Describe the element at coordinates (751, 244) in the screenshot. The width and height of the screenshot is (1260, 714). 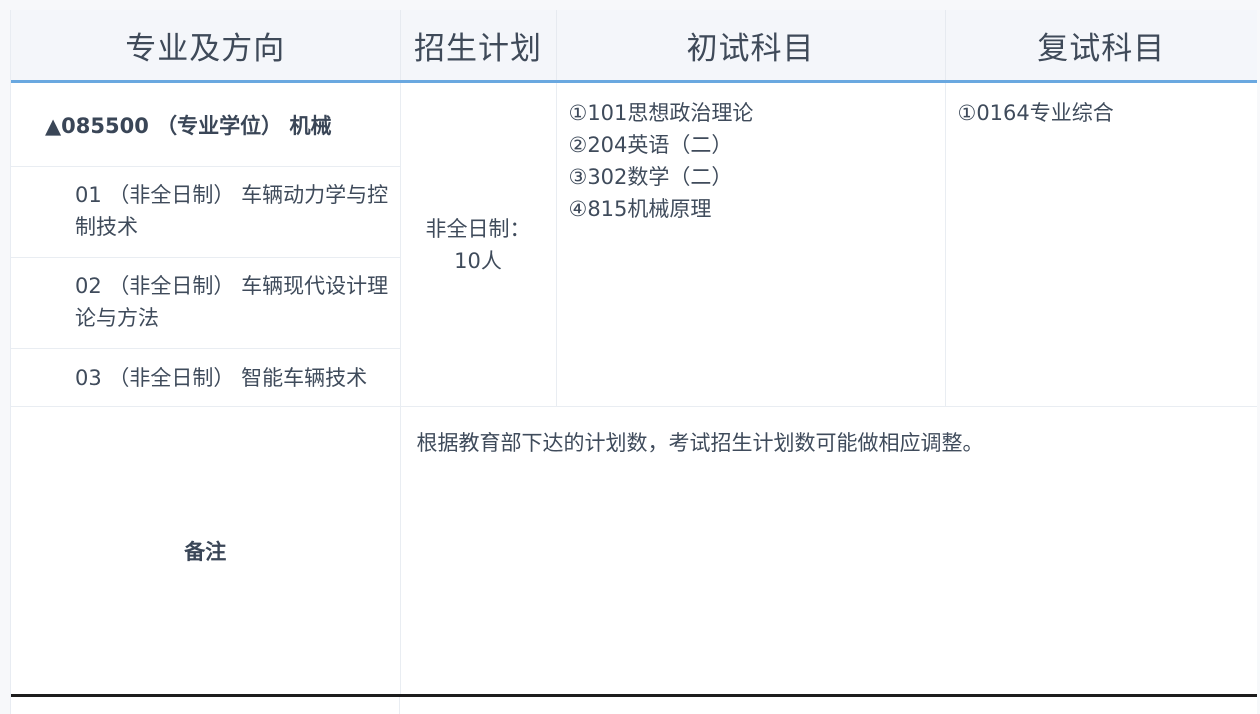
I see `initial-subjects-cell: ①101思想政治理论 ②204英语（二） ③302数学（二） ④815机械原理` at that location.